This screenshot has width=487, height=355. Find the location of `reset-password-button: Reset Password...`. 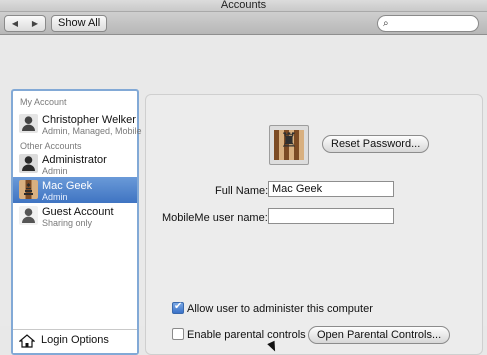

reset-password-button: Reset Password... is located at coordinates (376, 144).